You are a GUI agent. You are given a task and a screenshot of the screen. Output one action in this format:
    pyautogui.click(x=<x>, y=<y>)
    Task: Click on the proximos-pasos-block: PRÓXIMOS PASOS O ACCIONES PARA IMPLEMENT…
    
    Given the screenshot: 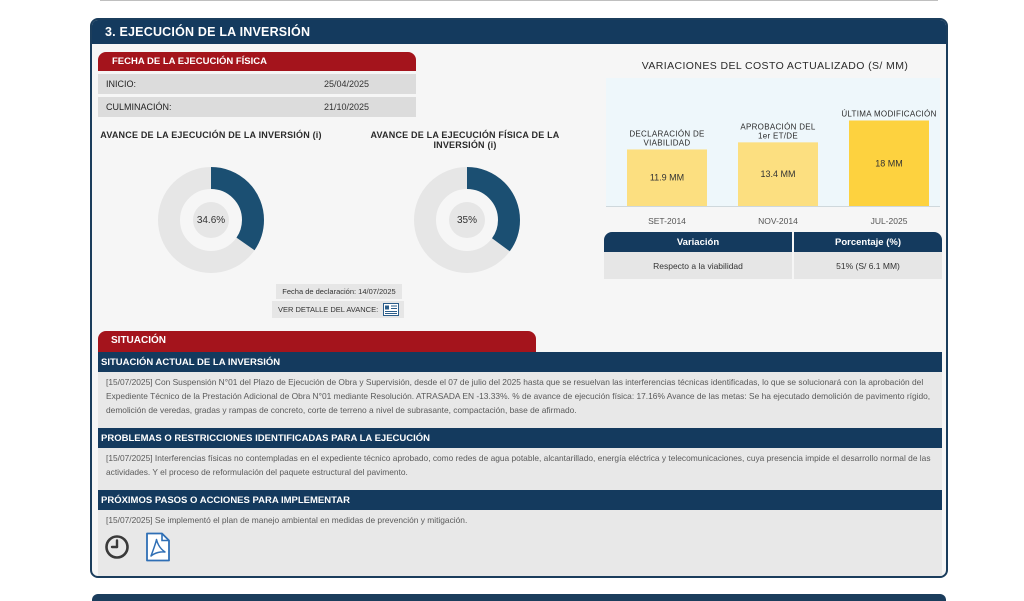 What is the action you would take?
    pyautogui.click(x=520, y=533)
    